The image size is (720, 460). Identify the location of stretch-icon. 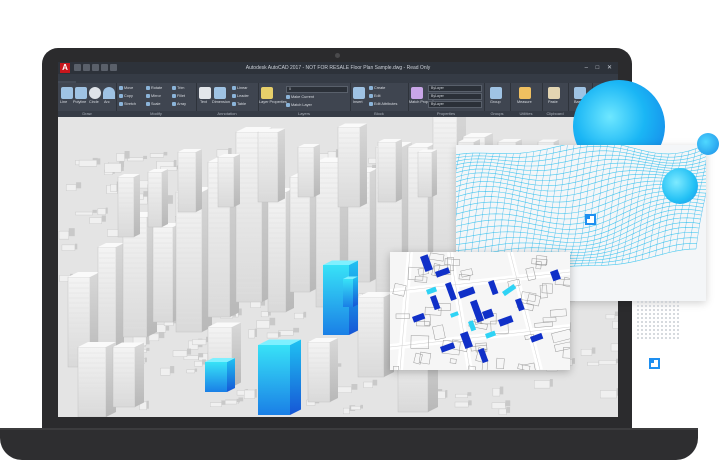
(121, 104).